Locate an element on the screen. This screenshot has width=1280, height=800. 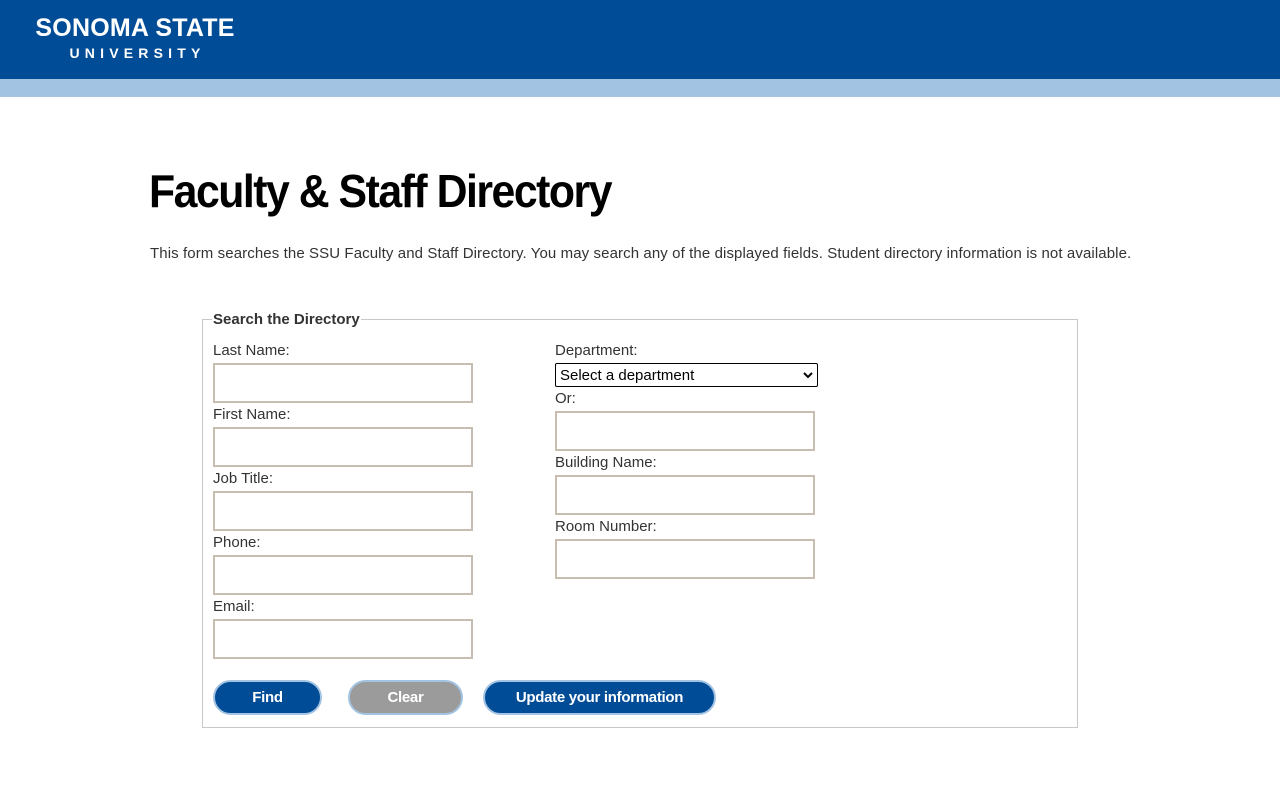
department-text-input is located at coordinates (685, 431).